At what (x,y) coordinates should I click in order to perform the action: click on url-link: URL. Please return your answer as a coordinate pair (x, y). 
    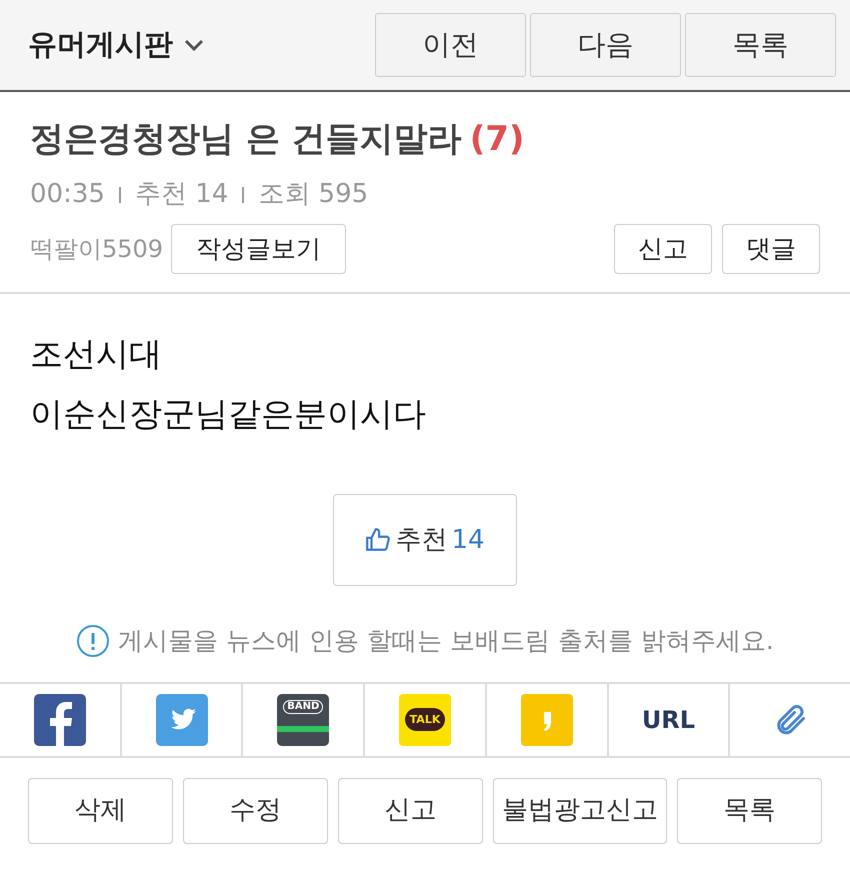
    Looking at the image, I should click on (669, 720).